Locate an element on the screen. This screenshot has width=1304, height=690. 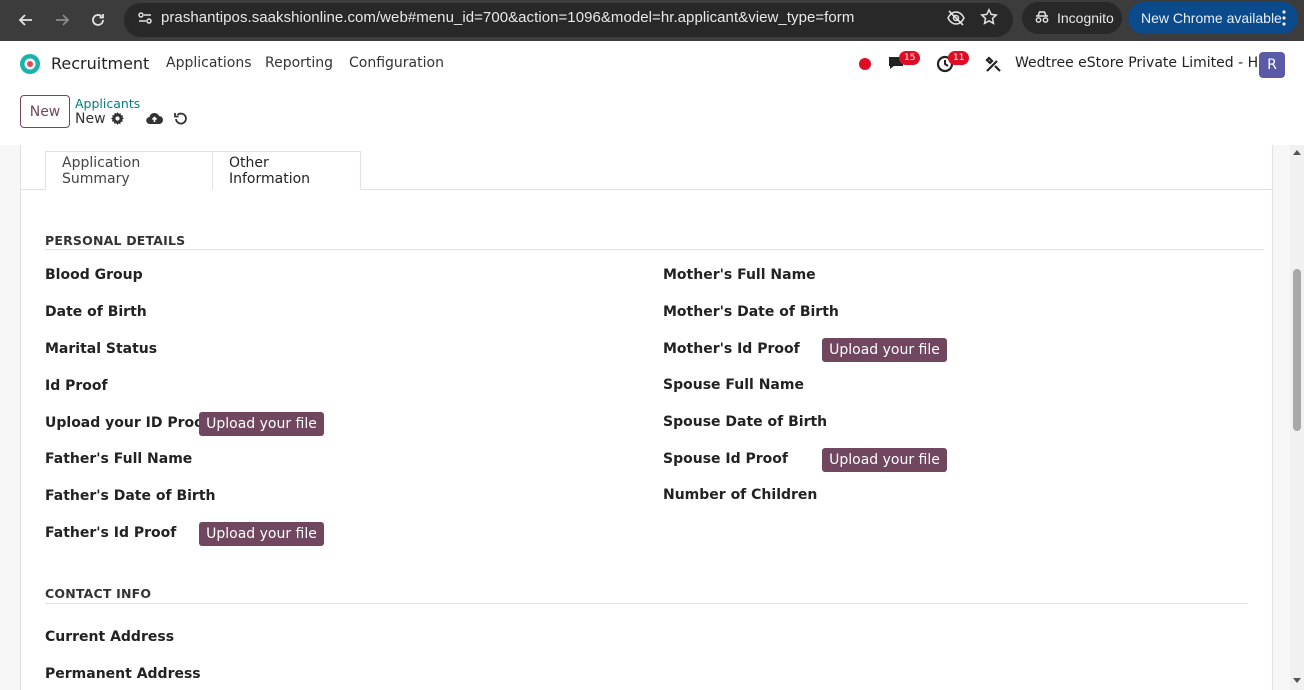
label-mother-full-name: Mother's Full Name is located at coordinates (739, 275).